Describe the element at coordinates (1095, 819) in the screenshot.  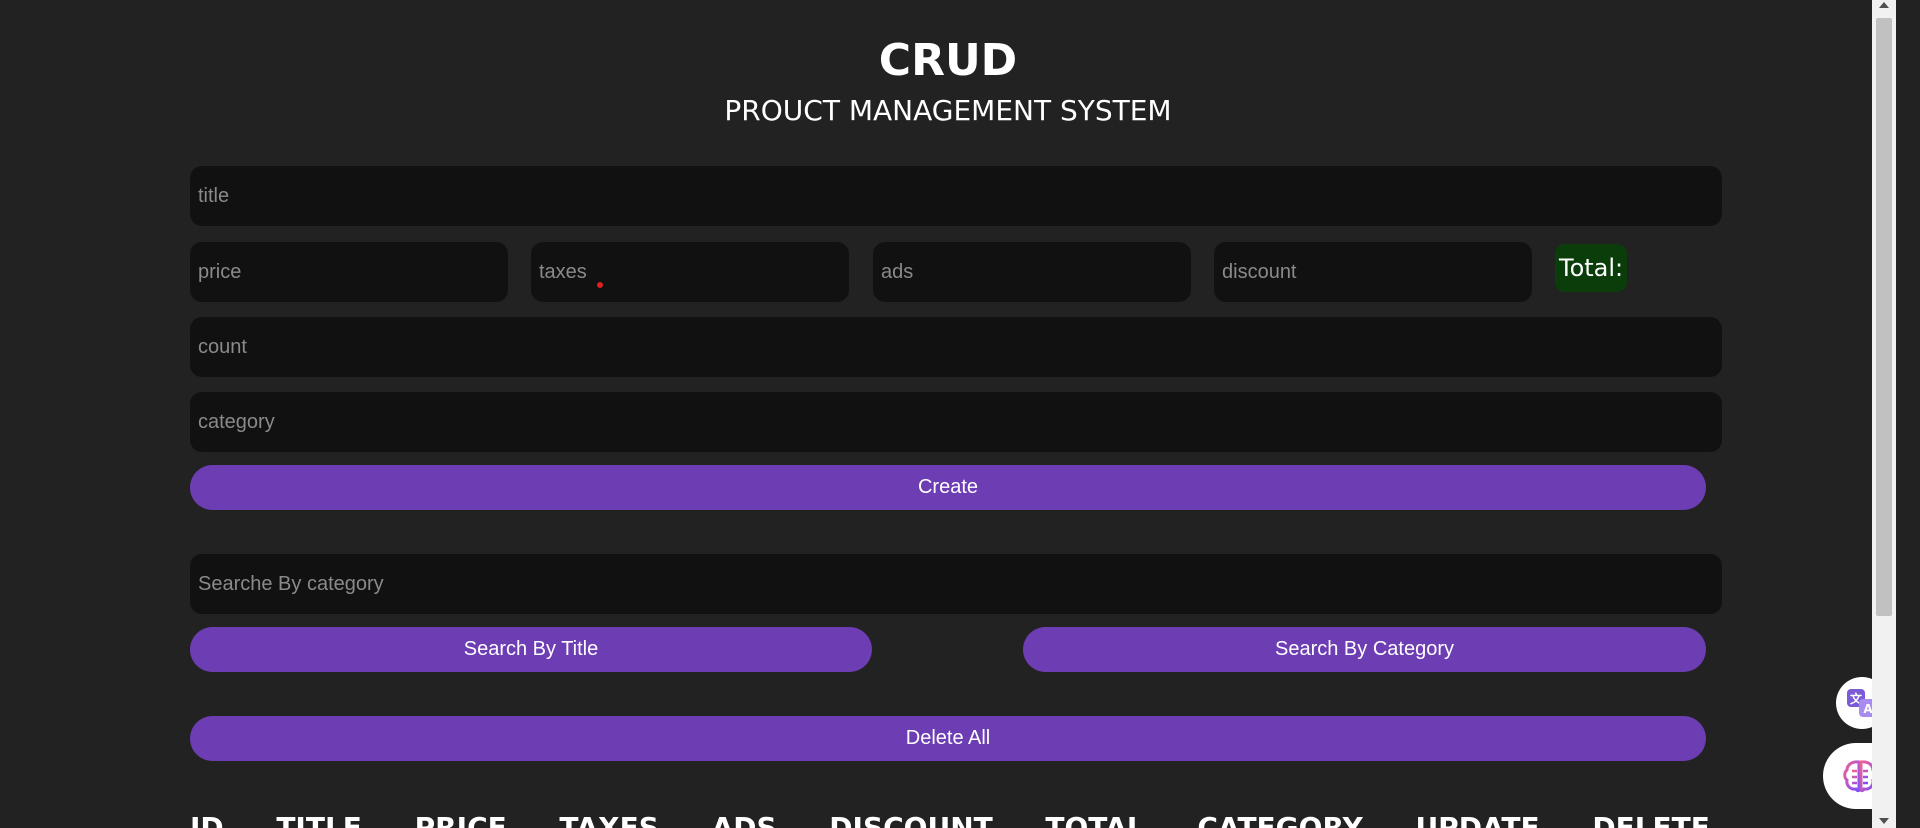
I see `column-header-total: TOTAL` at that location.